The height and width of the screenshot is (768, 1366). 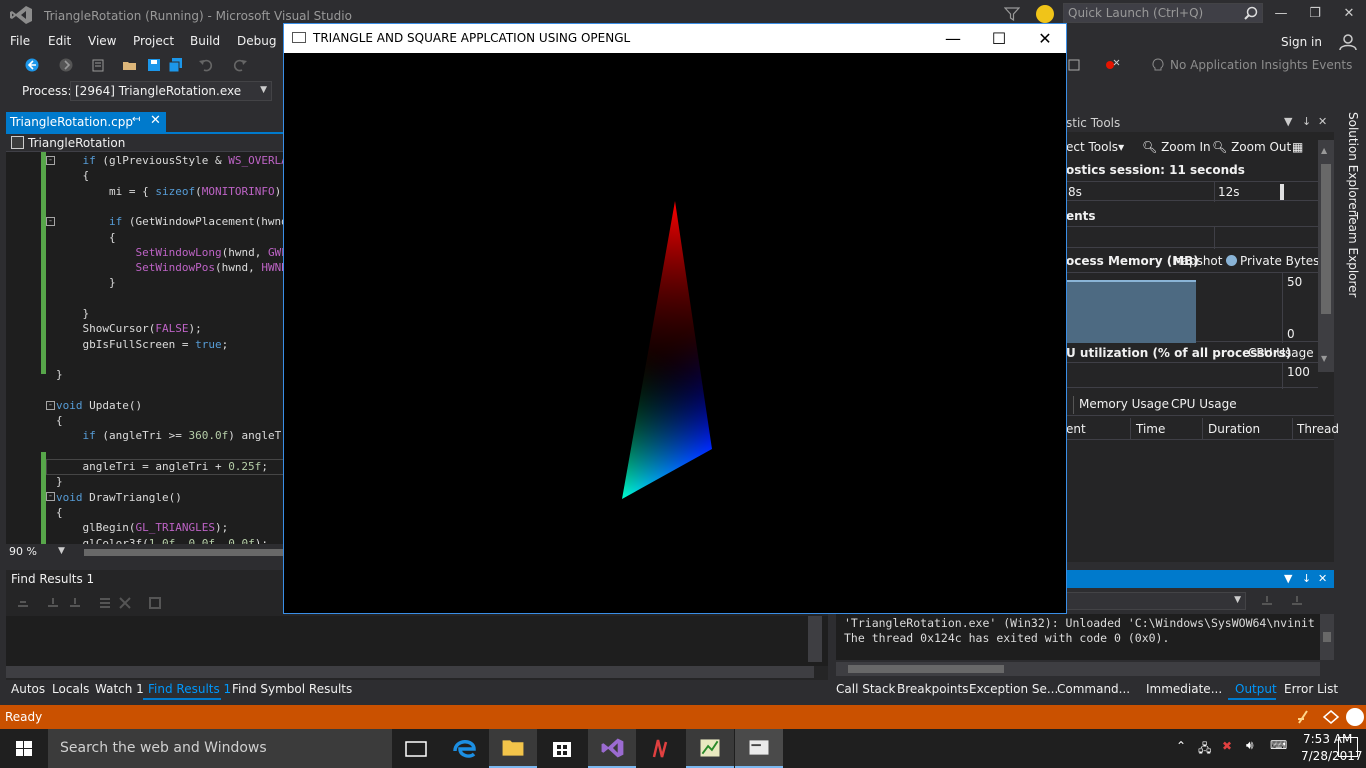 What do you see at coordinates (1078, 669) in the screenshot?
I see `output-horizontal-scrollbar` at bounding box center [1078, 669].